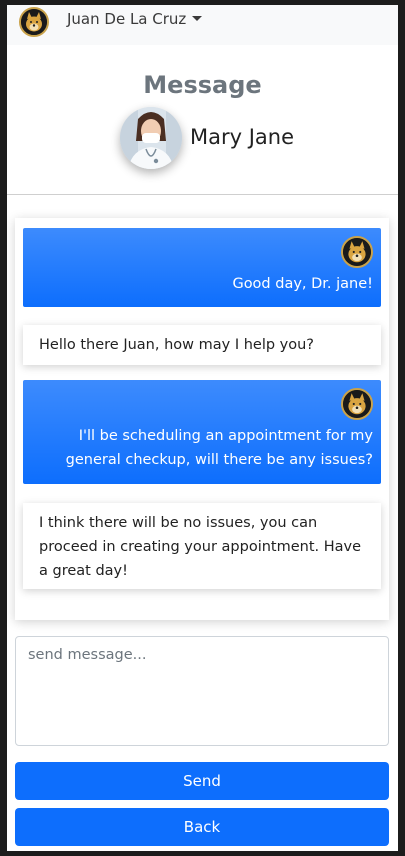 The width and height of the screenshot is (405, 856). Describe the element at coordinates (202, 691) in the screenshot. I see `message-input` at that location.